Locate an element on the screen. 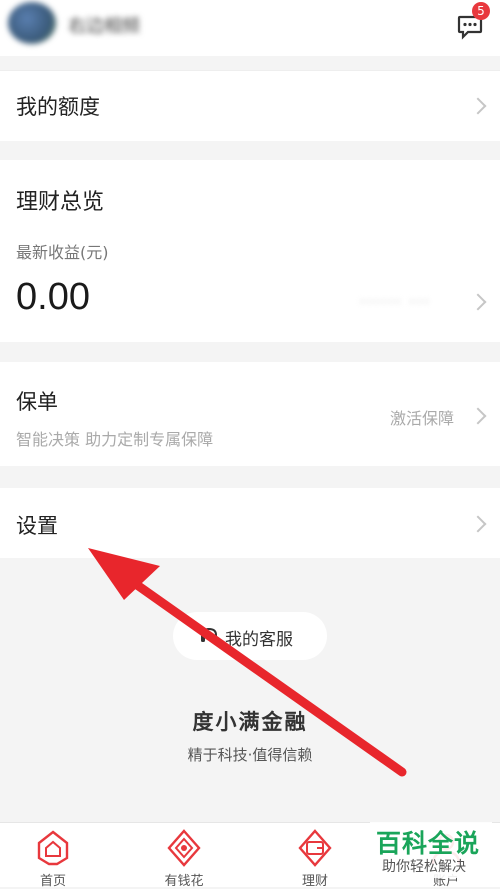 This screenshot has height=889, width=500. headset-icon is located at coordinates (209, 634).